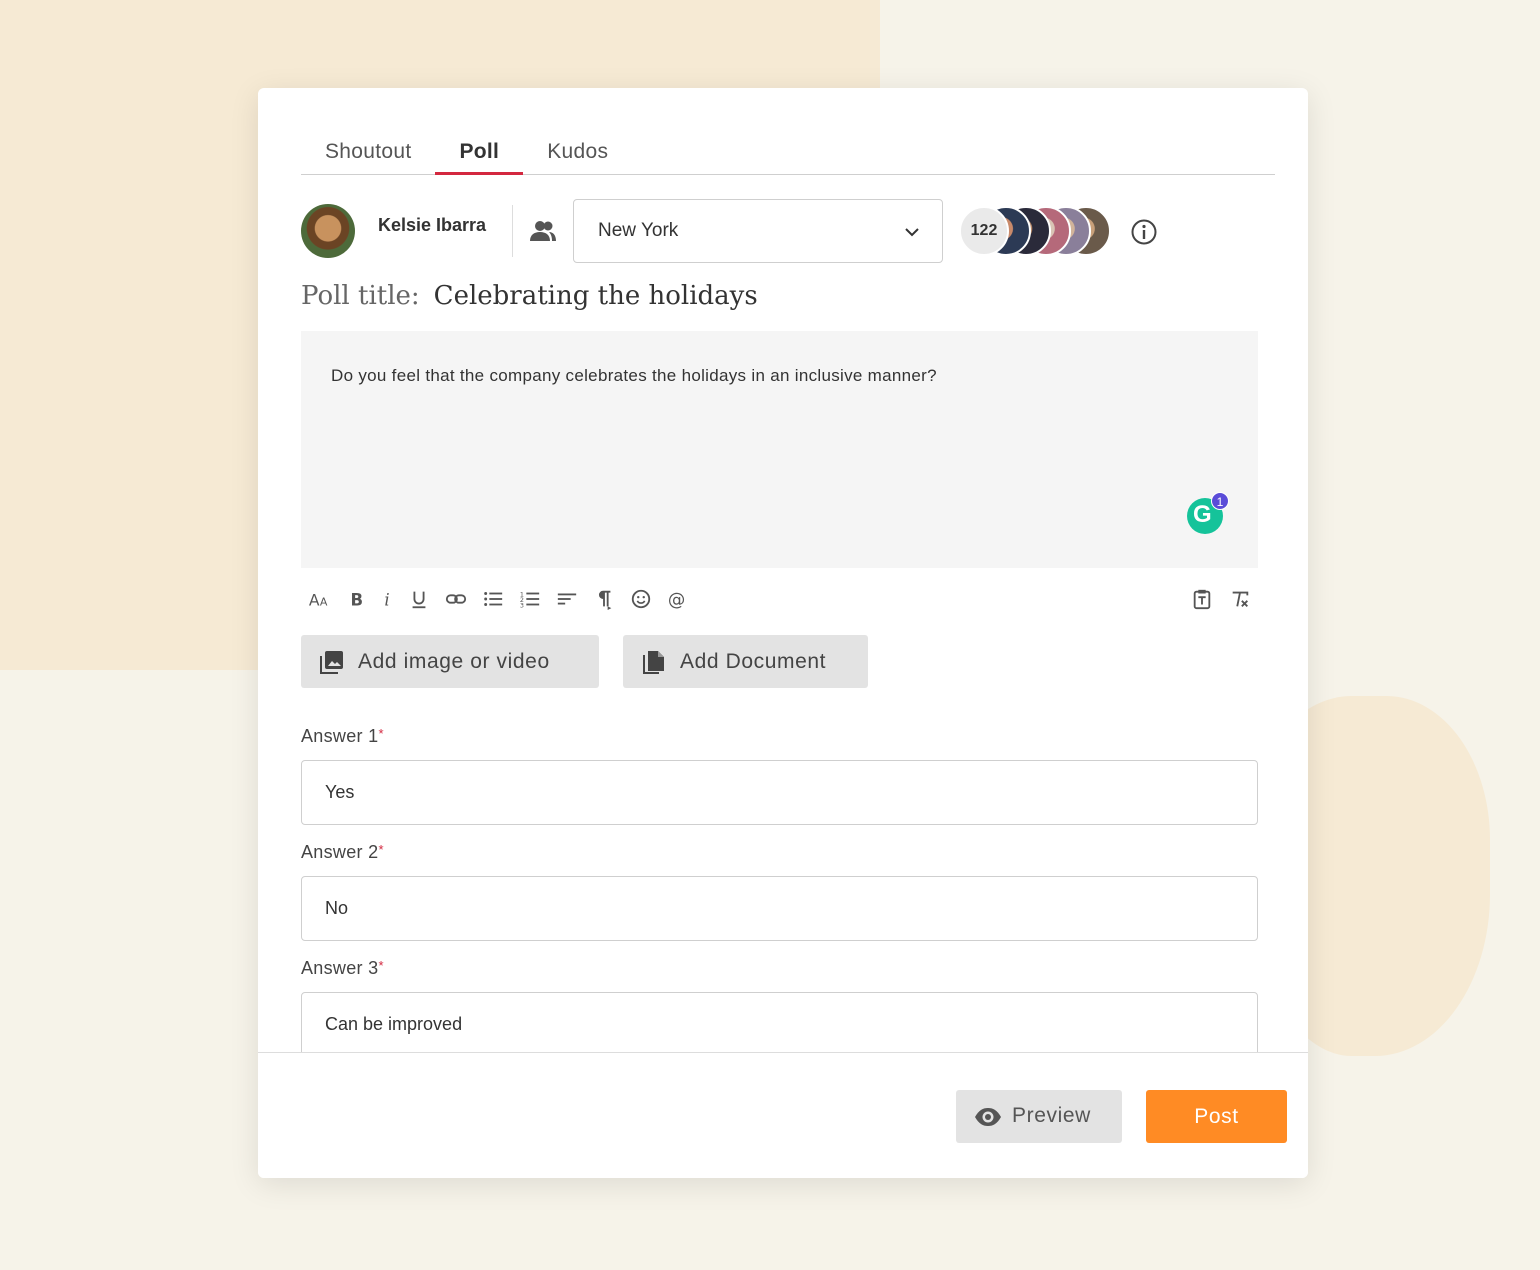  I want to click on svg-text: B, so click(357, 599).